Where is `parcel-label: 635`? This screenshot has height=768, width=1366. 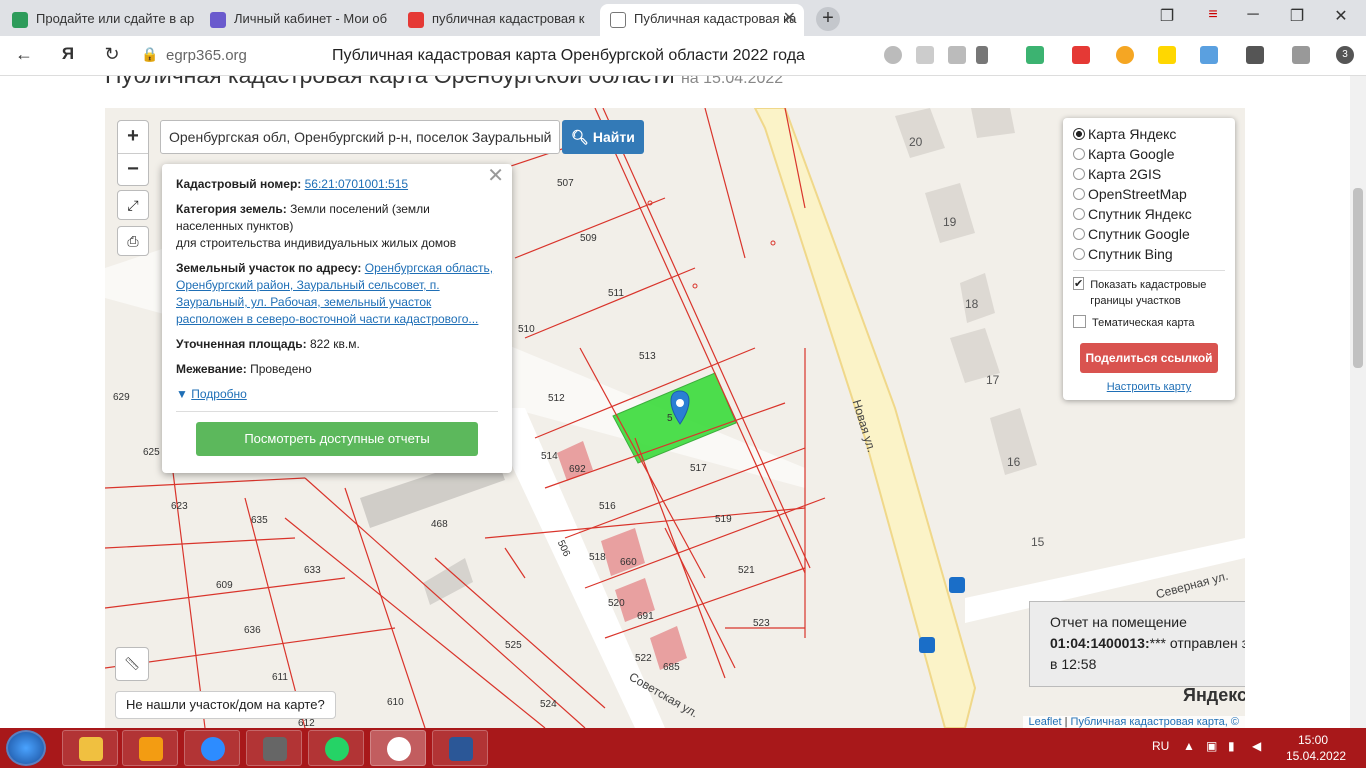
parcel-label: 635 is located at coordinates (259, 520).